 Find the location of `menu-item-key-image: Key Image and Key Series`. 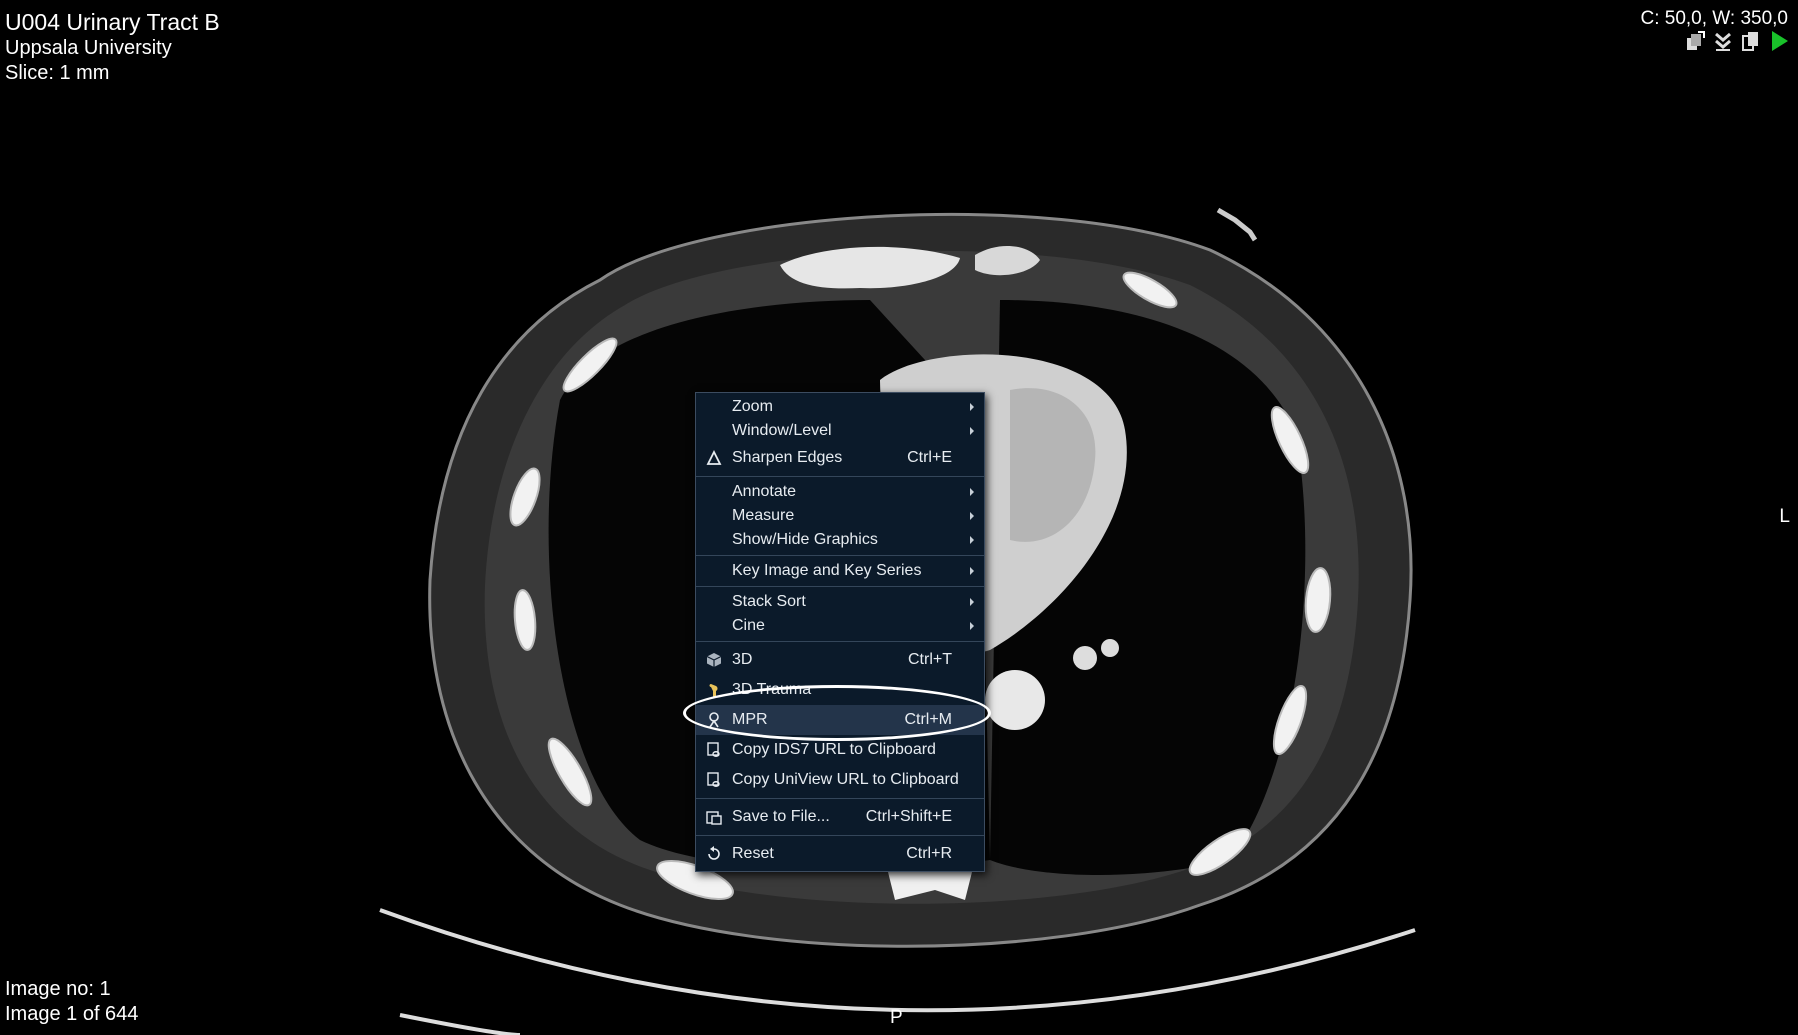

menu-item-key-image: Key Image and Key Series is located at coordinates (840, 571).